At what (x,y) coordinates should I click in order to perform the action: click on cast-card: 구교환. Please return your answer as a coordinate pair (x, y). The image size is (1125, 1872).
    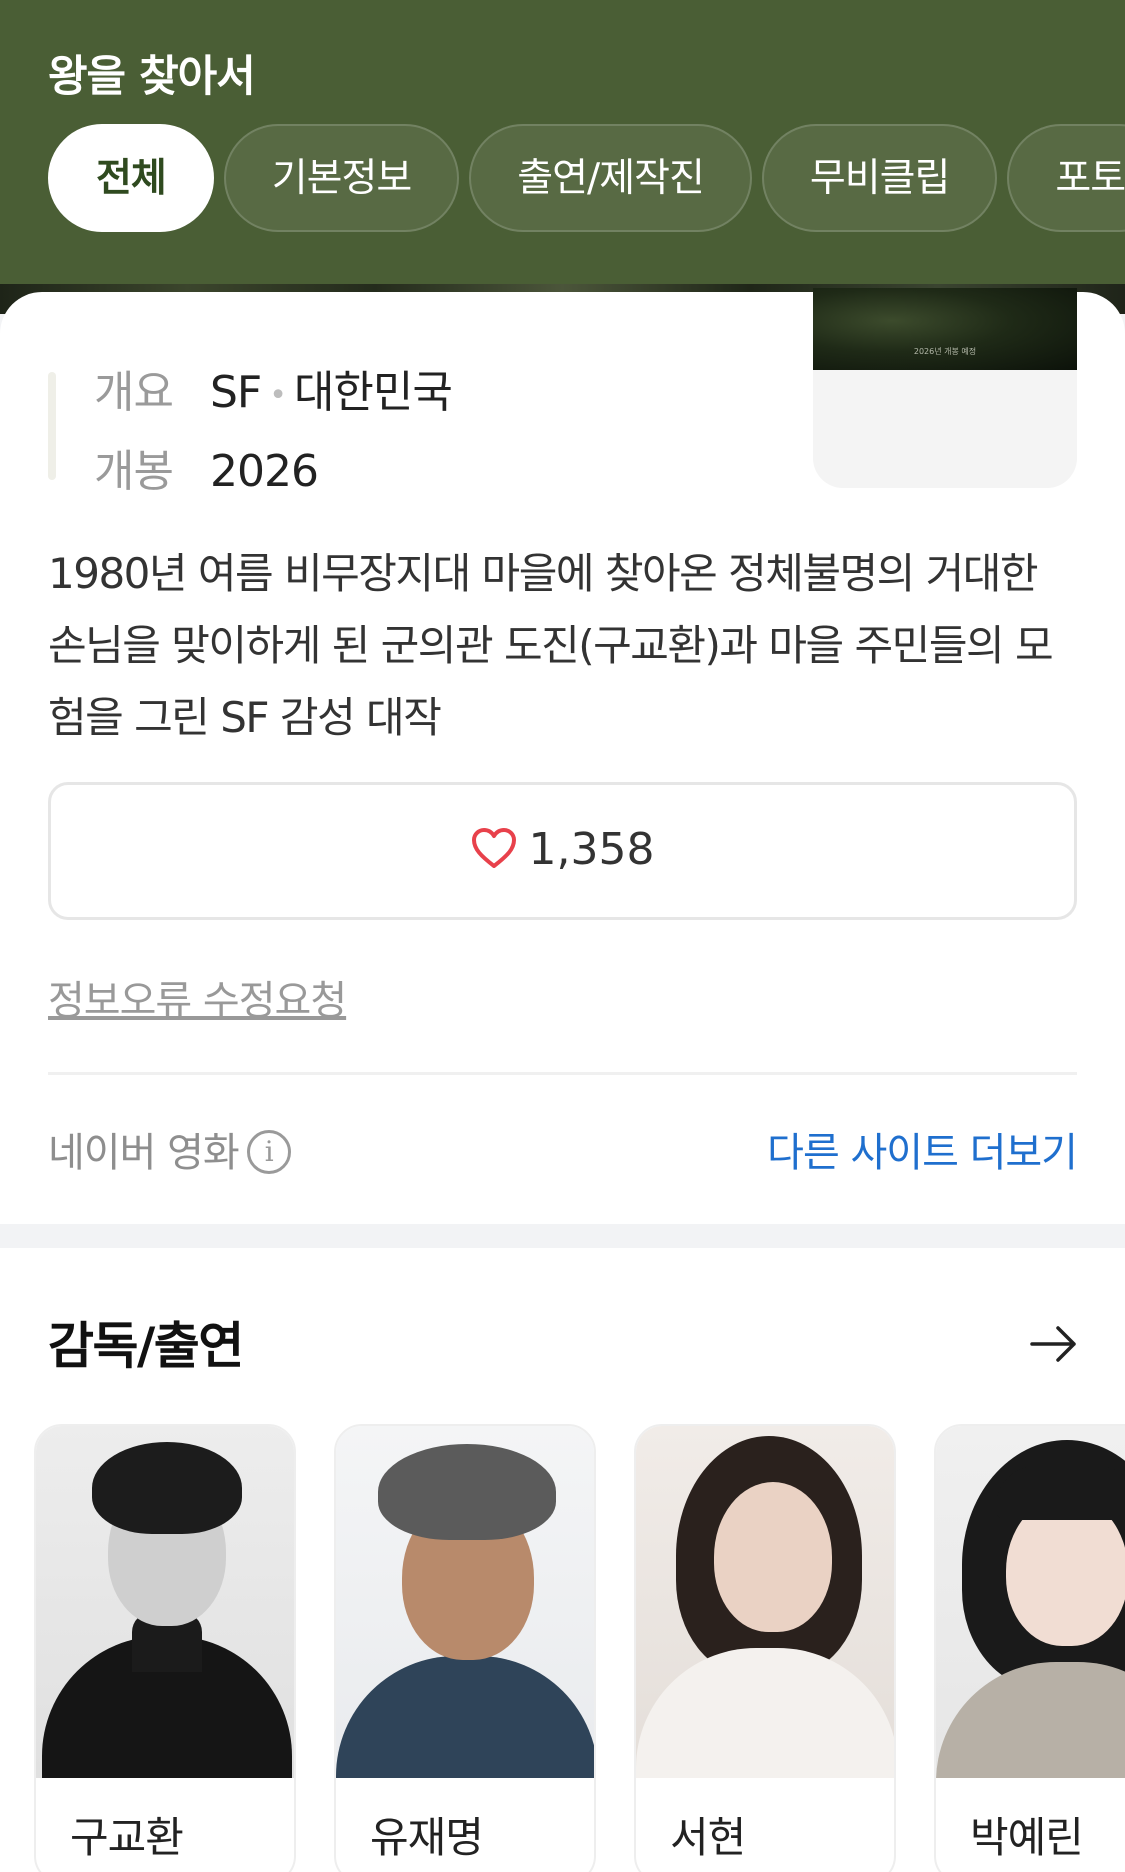
    Looking at the image, I should click on (165, 1648).